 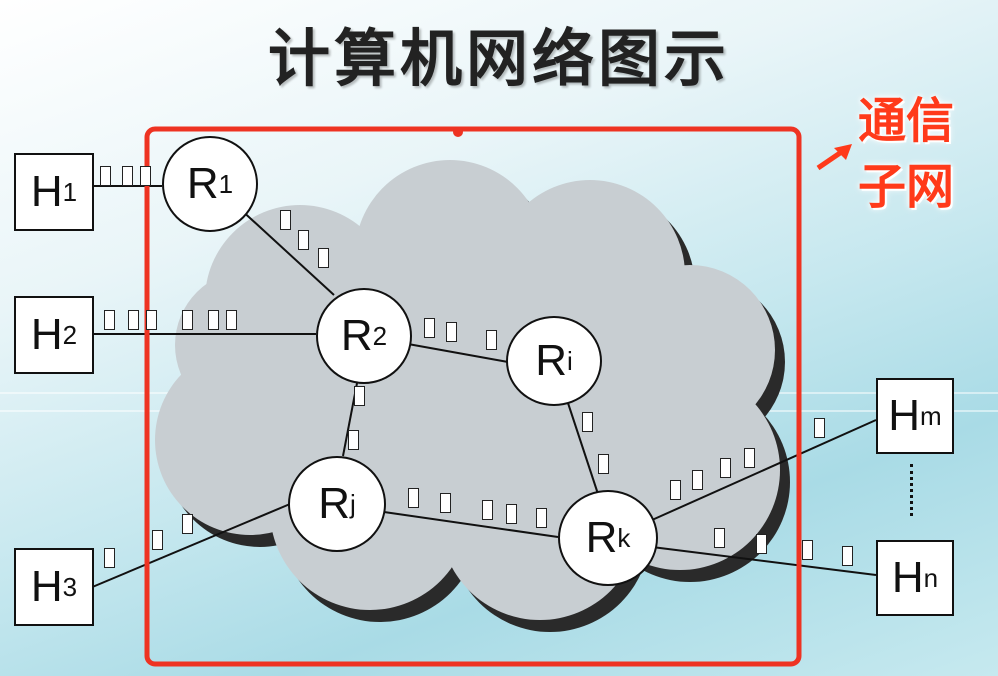 I want to click on router-r1: R1, so click(x=210, y=184).